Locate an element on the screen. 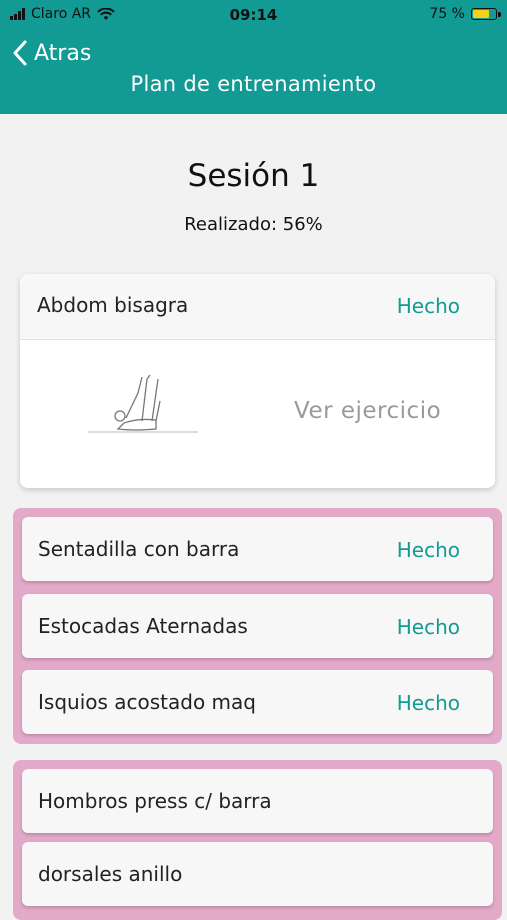 This screenshot has width=507, height=920. nav-bar: Atras Plan de entrenamiento is located at coordinates (253, 73).